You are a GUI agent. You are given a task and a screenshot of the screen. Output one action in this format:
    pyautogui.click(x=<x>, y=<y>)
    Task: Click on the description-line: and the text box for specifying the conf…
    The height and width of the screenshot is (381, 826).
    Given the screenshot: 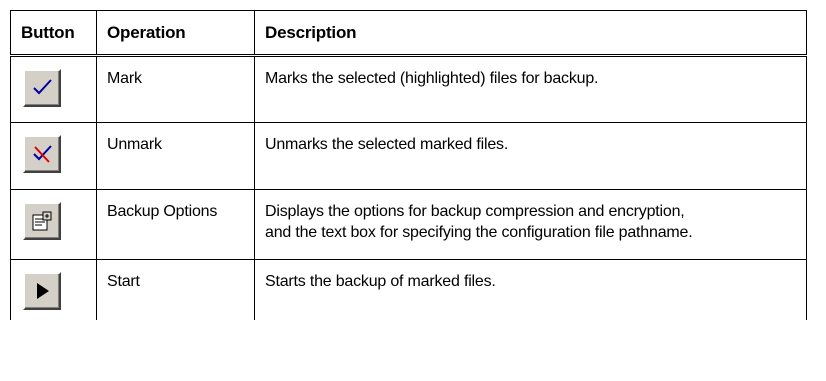 What is the action you would take?
    pyautogui.click(x=479, y=232)
    